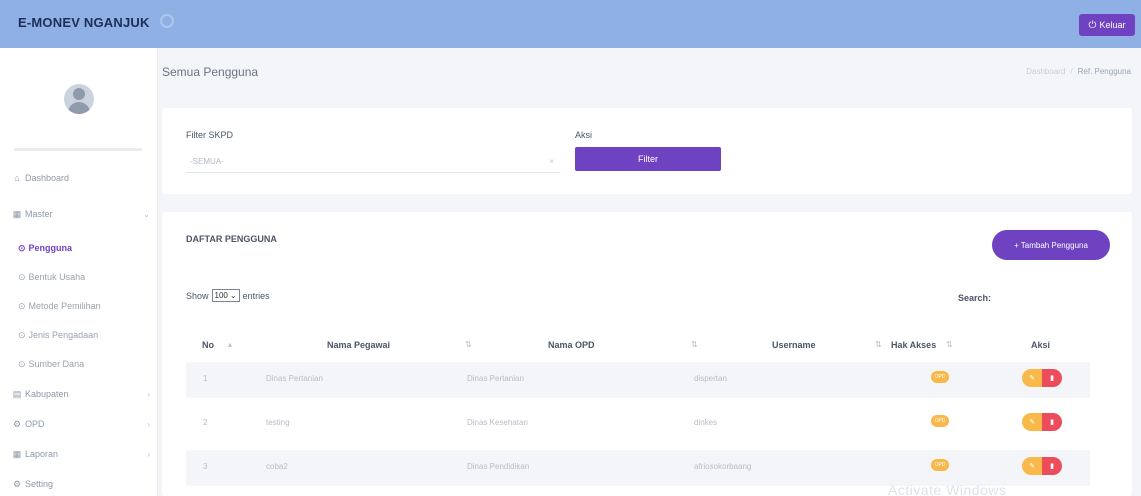 Image resolution: width=1141 pixels, height=496 pixels. I want to click on sidebar-sub-sumber-dana: ⊙ Sumber Dana, so click(79, 364).